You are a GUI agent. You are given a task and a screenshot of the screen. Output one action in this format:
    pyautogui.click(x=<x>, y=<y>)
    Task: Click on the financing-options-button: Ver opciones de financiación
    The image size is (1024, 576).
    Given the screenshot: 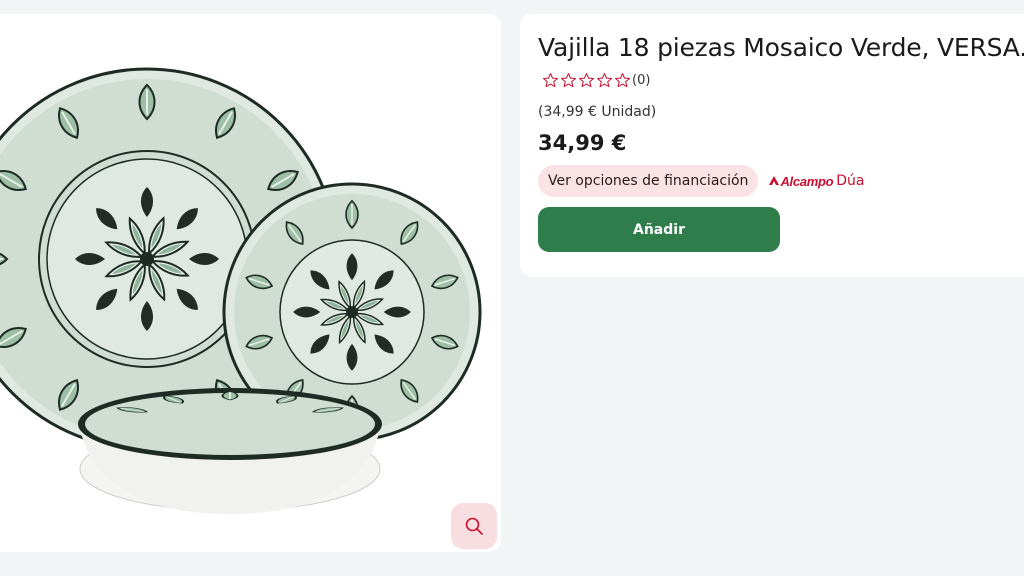 What is the action you would take?
    pyautogui.click(x=648, y=181)
    